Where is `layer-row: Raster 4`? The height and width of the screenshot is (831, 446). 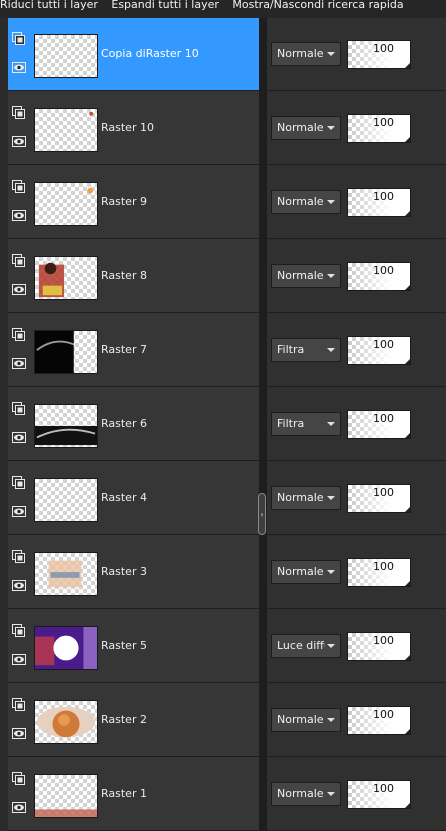 layer-row: Raster 4 is located at coordinates (133, 498).